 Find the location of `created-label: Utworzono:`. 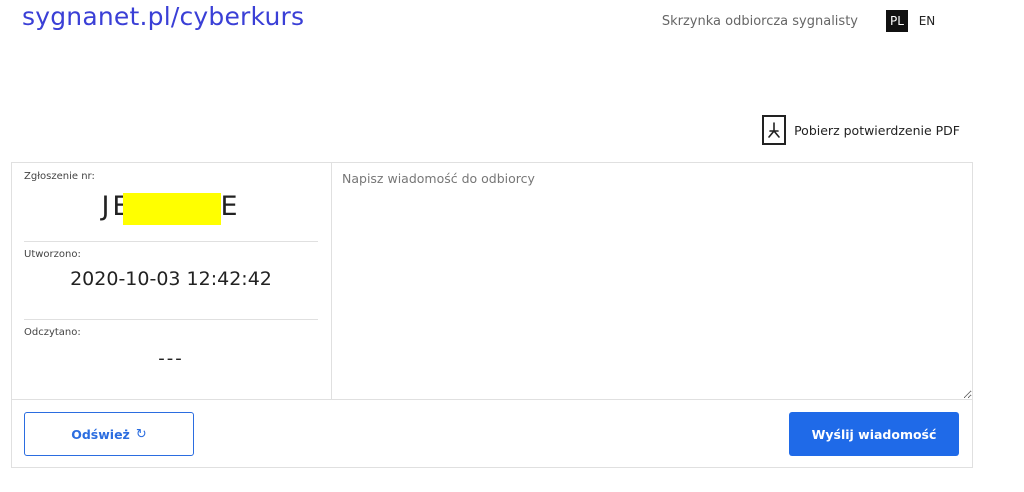

created-label: Utworzono: is located at coordinates (52, 254).